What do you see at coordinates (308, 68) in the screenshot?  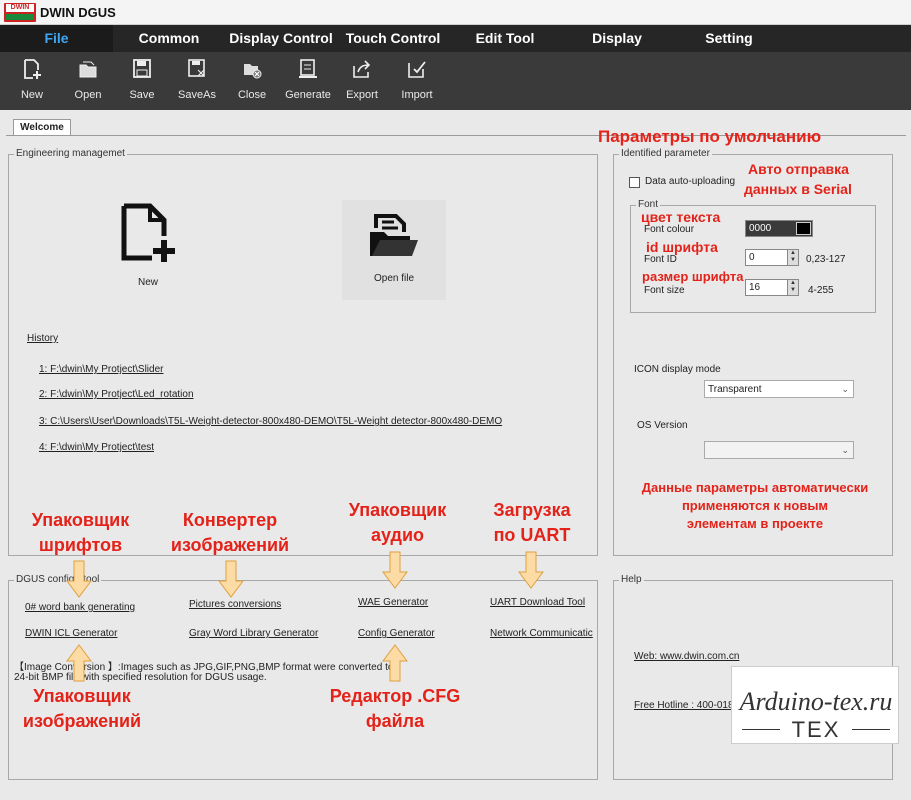 I see `generate-icon` at bounding box center [308, 68].